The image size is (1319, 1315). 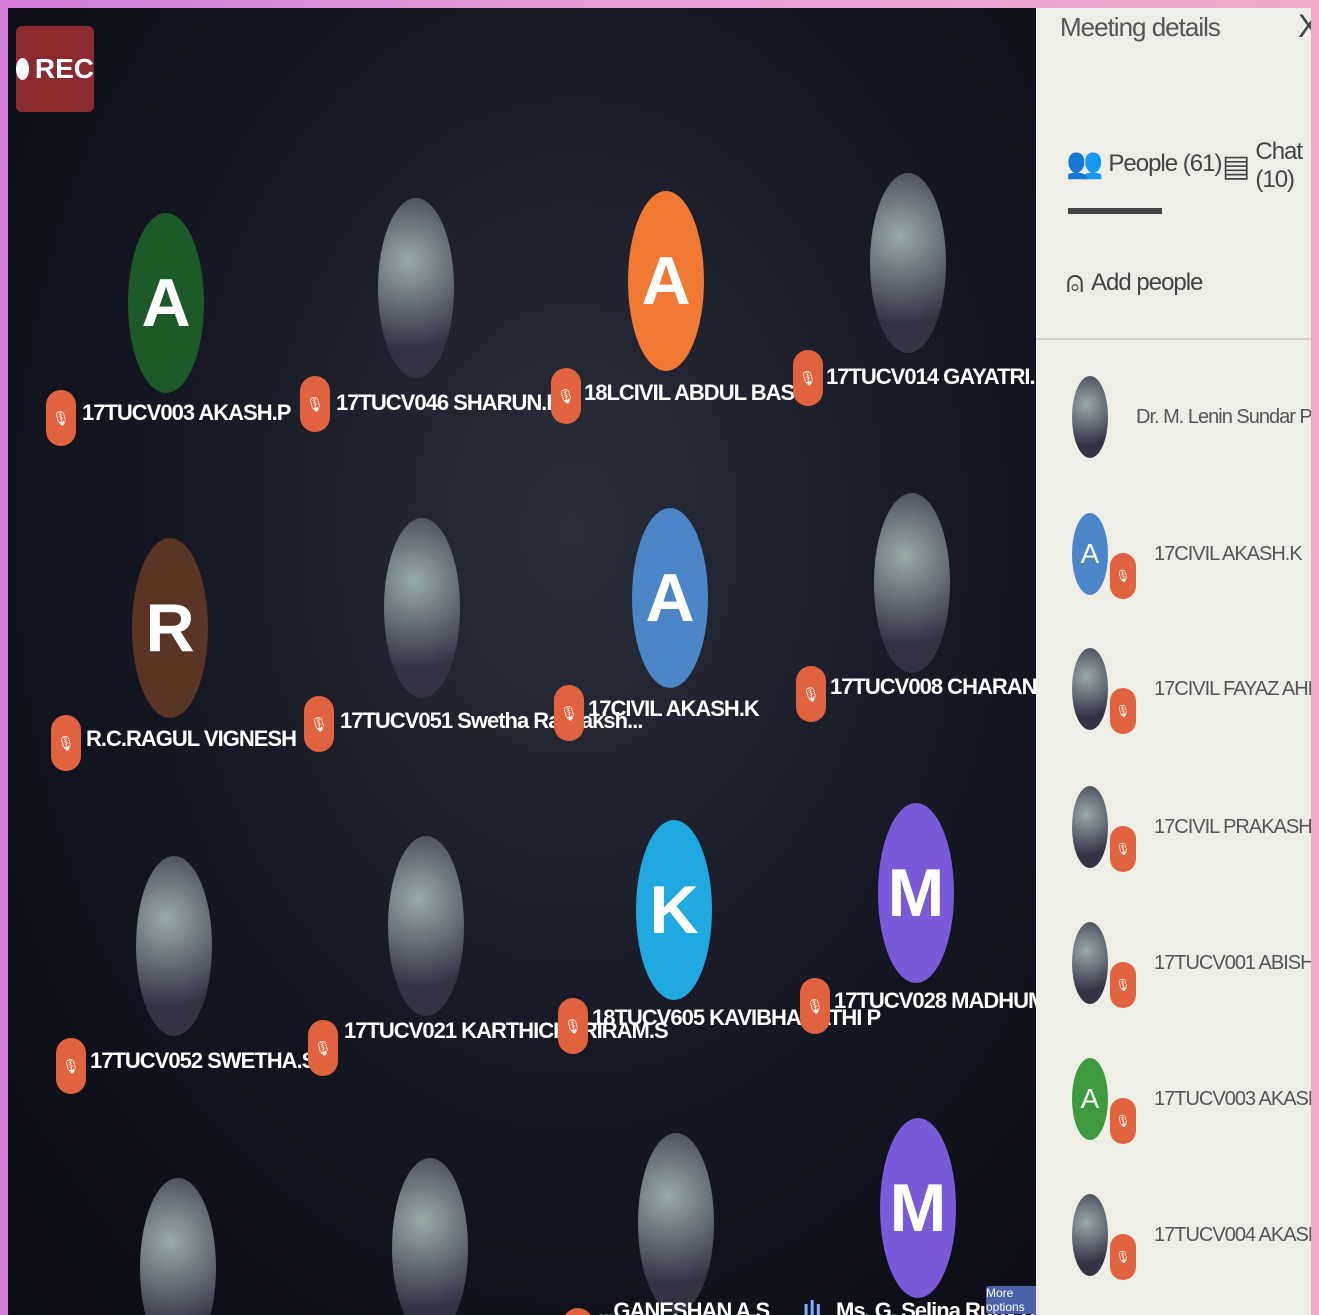 What do you see at coordinates (64, 68) in the screenshot?
I see `recording-label: REC` at bounding box center [64, 68].